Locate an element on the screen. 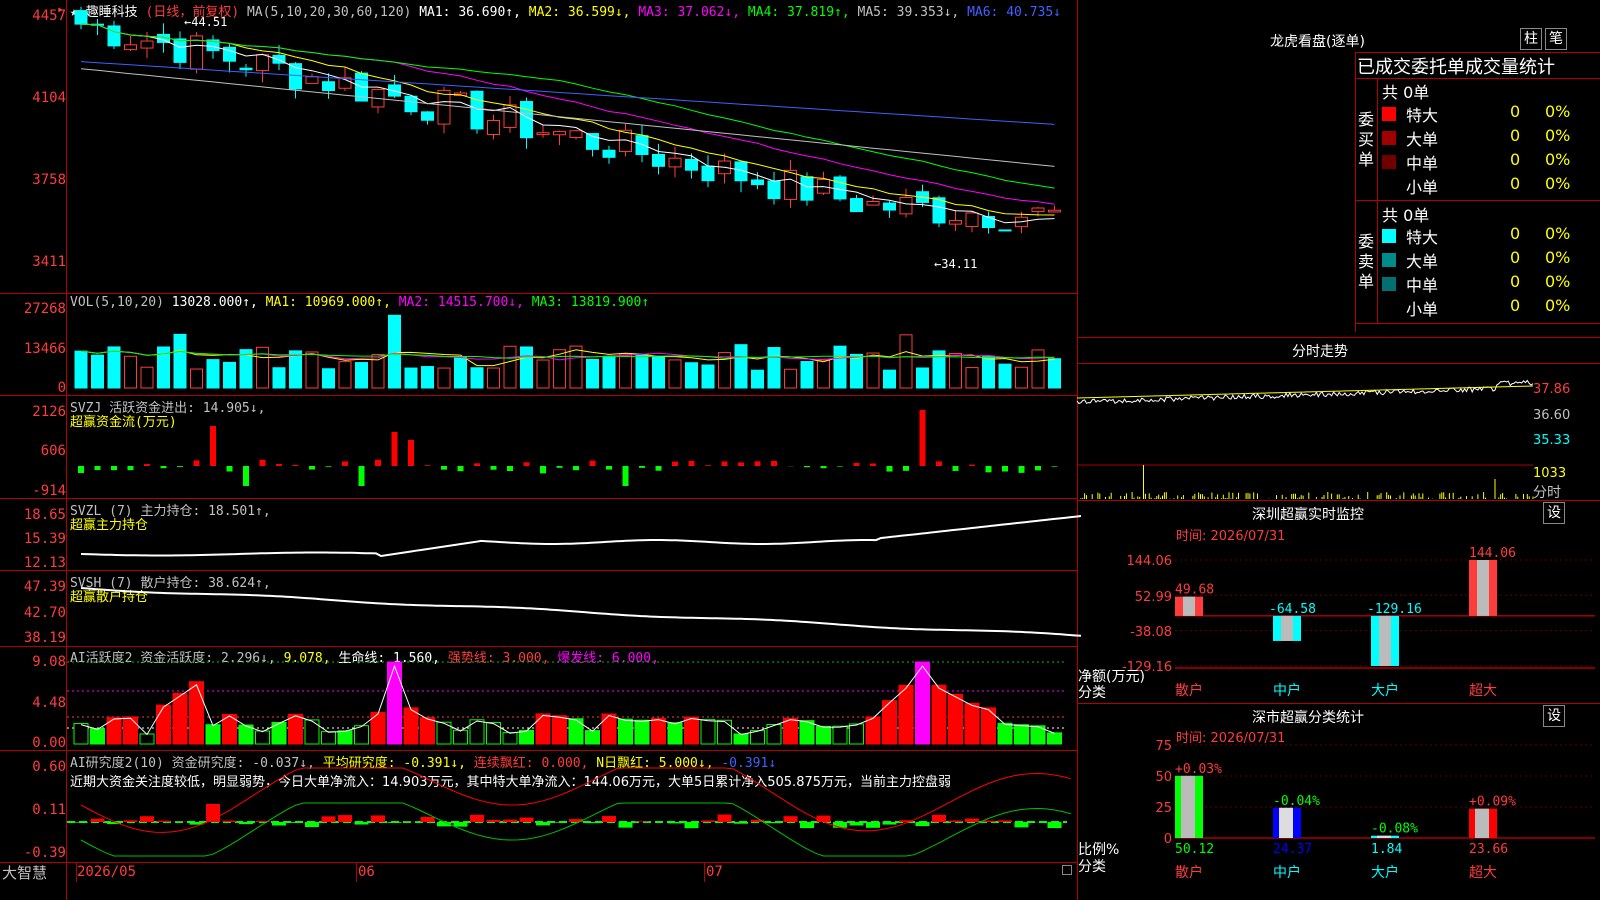 This screenshot has width=1600, height=900. ratio-change-label: +0.03% is located at coordinates (1198, 769).